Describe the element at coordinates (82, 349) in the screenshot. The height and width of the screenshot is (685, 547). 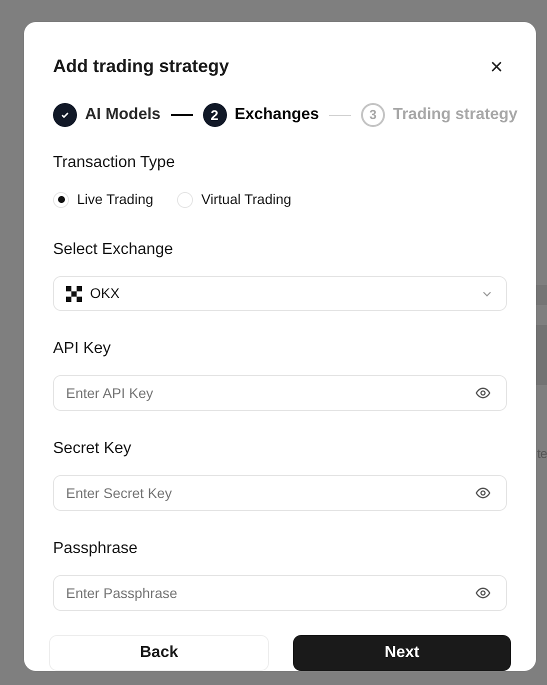
I see `field-label: API Key` at that location.